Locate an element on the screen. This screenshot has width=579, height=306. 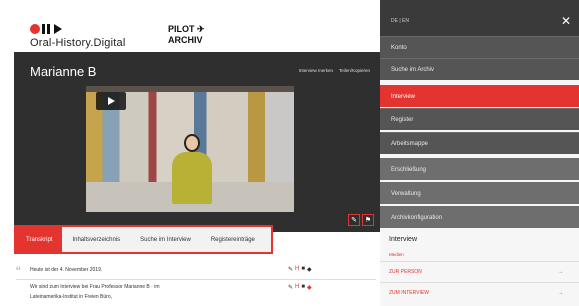
tab-transcript: Transkript is located at coordinates (39, 239).